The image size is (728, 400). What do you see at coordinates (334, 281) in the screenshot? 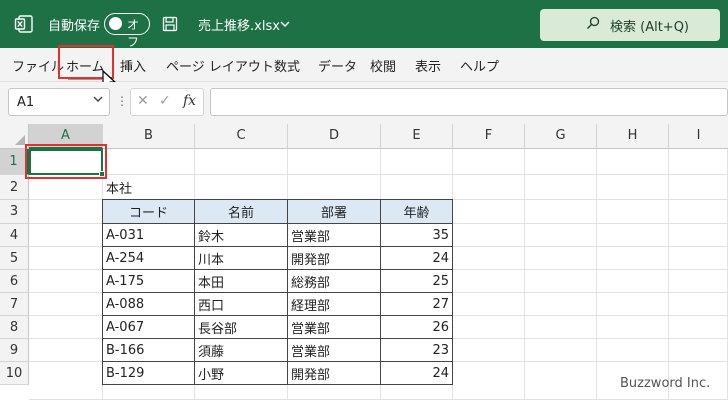
I see `table-cell-department: 総務部` at bounding box center [334, 281].